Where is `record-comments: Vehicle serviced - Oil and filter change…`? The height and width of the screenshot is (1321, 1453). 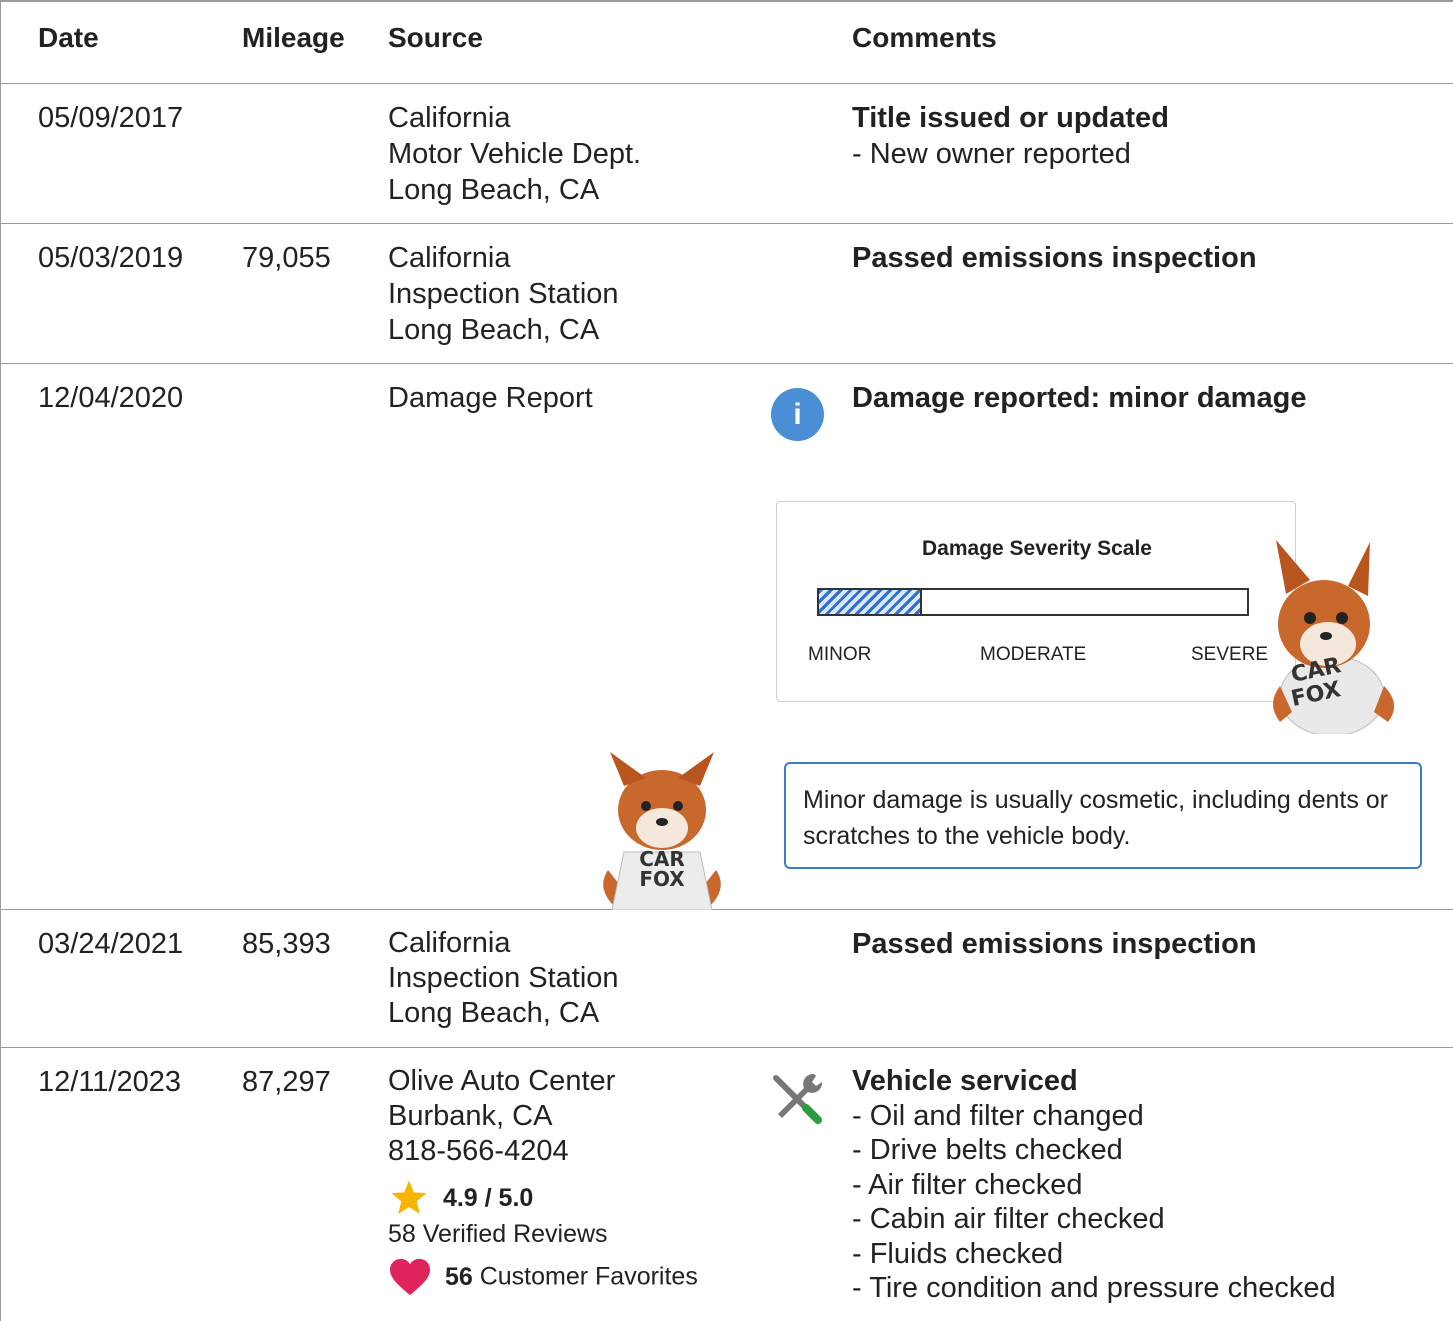
record-comments: Vehicle serviced - Oil and filter change… is located at coordinates (1094, 1185).